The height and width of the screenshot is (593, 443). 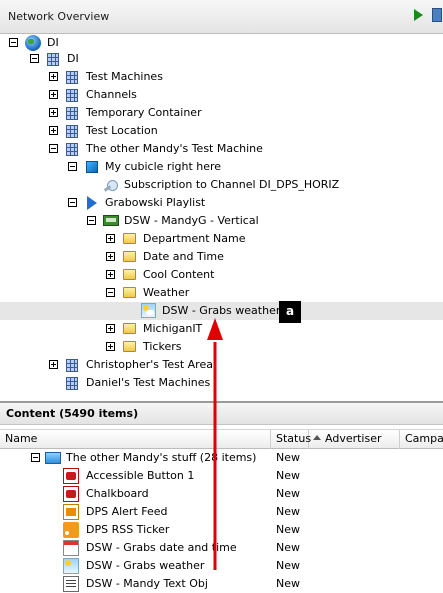 I want to click on tree-node-label: MichiganIT, so click(x=173, y=328).